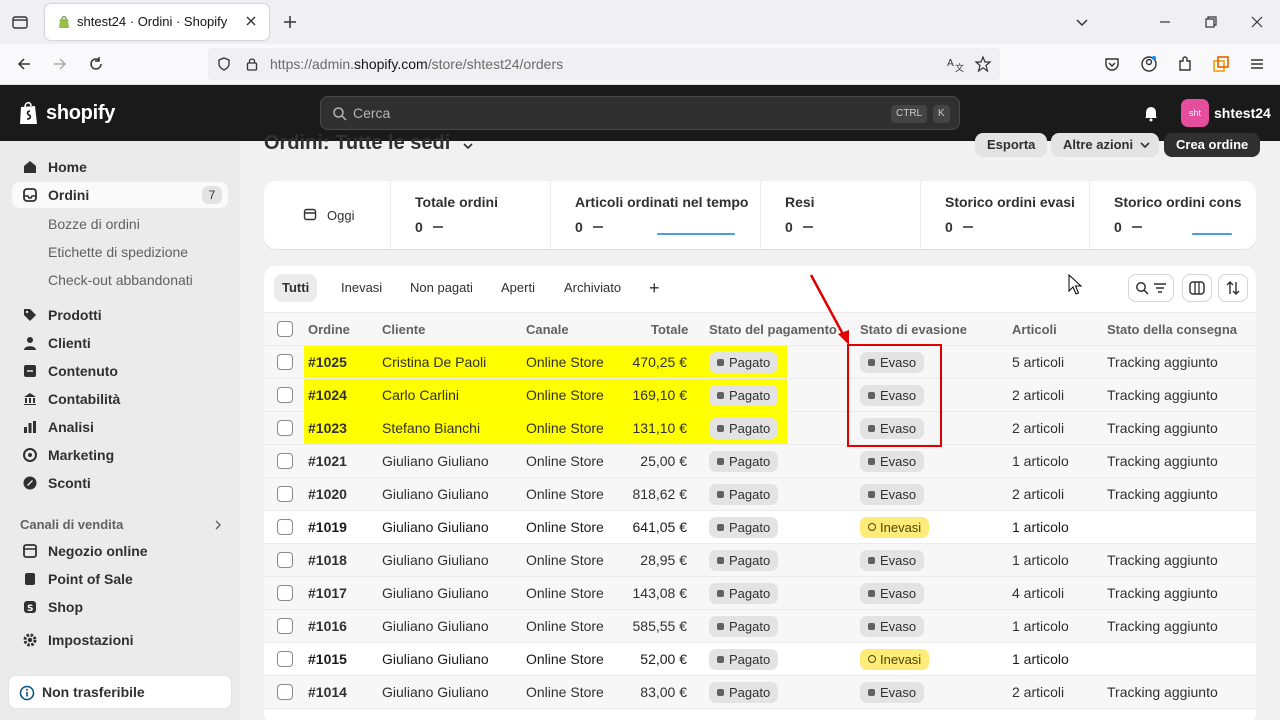  What do you see at coordinates (60, 64) in the screenshot?
I see `forward-icon` at bounding box center [60, 64].